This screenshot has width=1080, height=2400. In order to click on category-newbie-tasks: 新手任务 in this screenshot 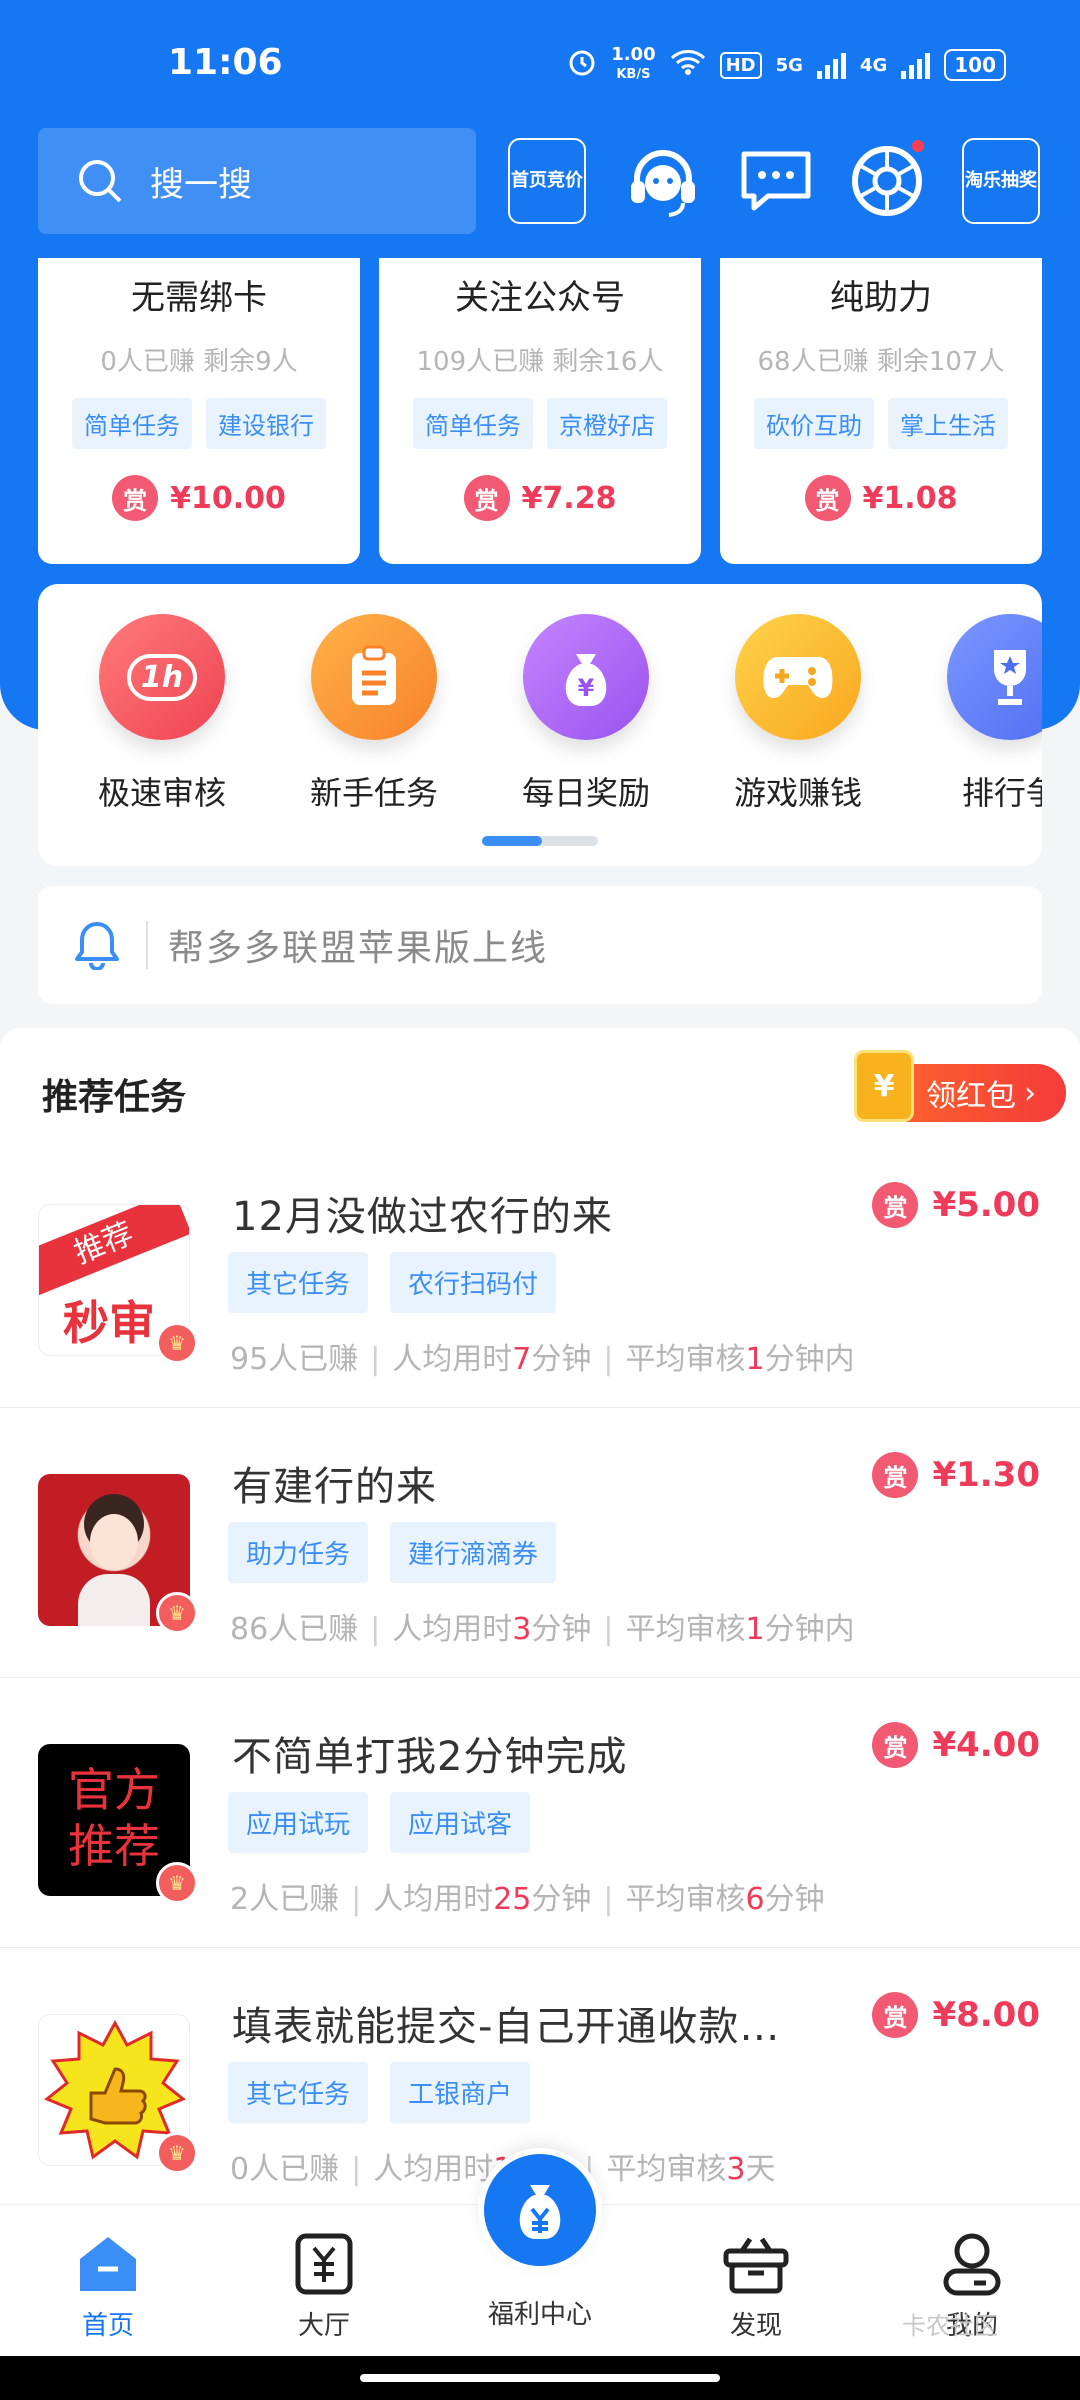, I will do `click(374, 714)`.